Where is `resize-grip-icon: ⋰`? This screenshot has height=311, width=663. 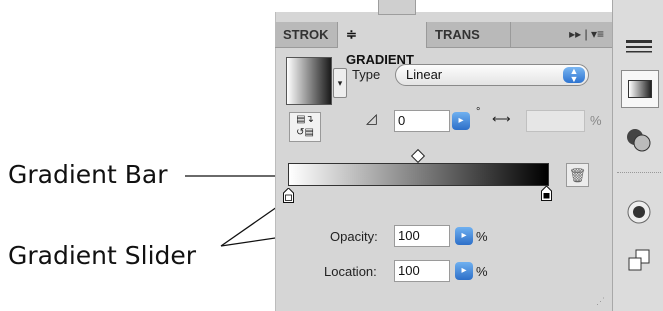
resize-grip-icon: ⋰ is located at coordinates (600, 301).